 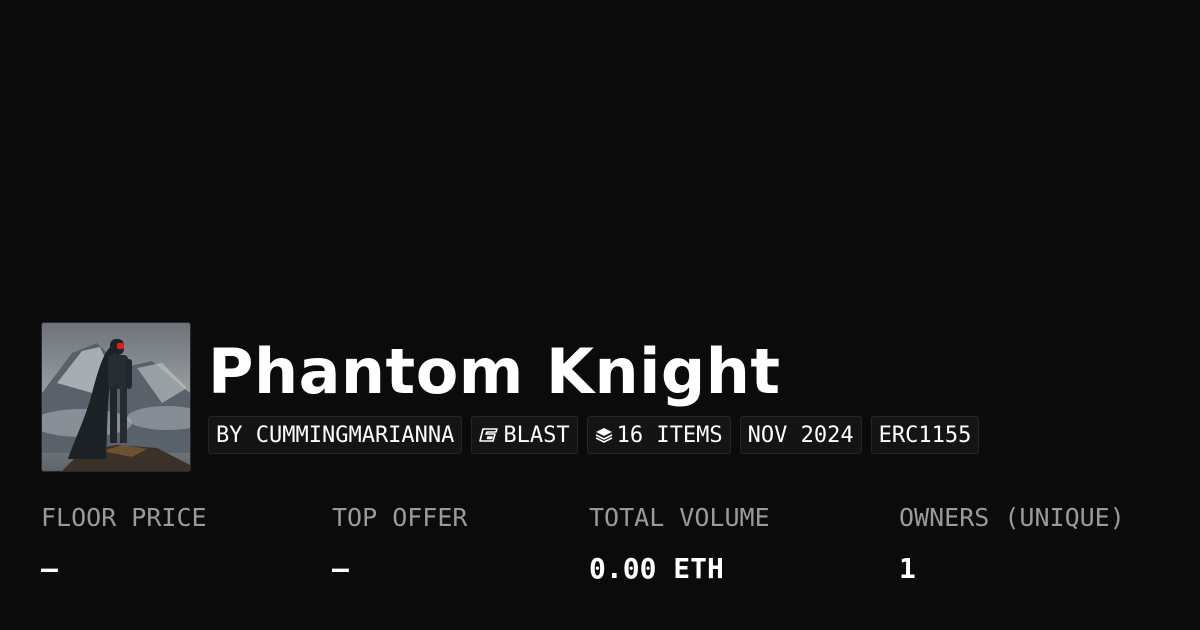 What do you see at coordinates (489, 435) in the screenshot?
I see `blast-logo-icon` at bounding box center [489, 435].